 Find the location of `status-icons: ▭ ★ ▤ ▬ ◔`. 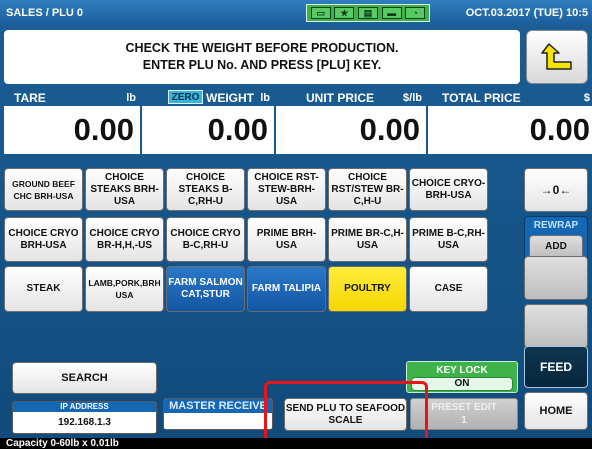

status-icons: ▭ ★ ▤ ▬ ◔ is located at coordinates (368, 13).